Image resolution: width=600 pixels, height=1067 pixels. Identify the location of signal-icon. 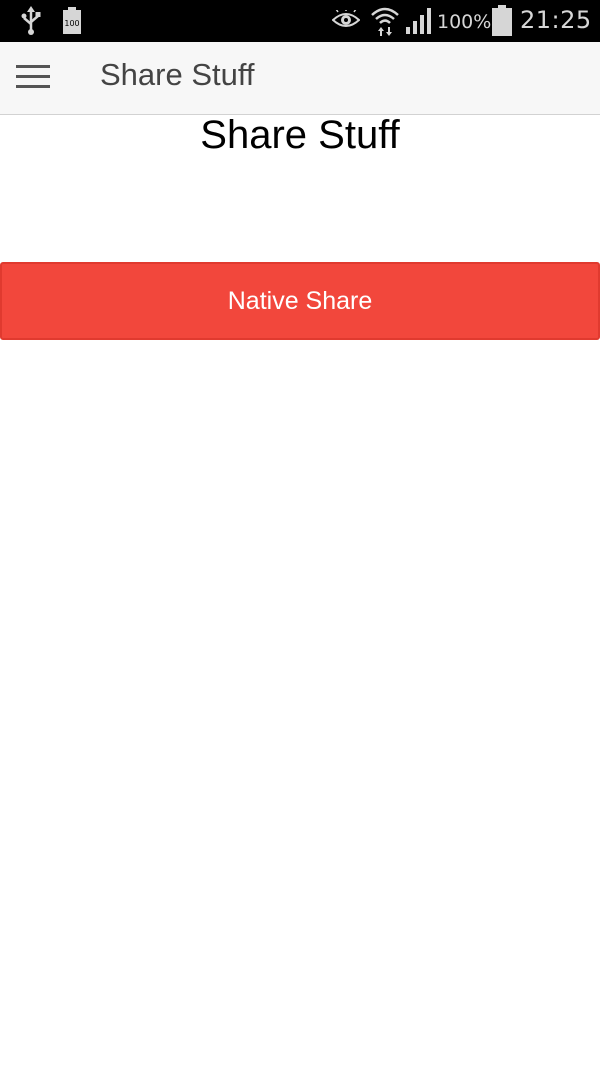
(420, 23).